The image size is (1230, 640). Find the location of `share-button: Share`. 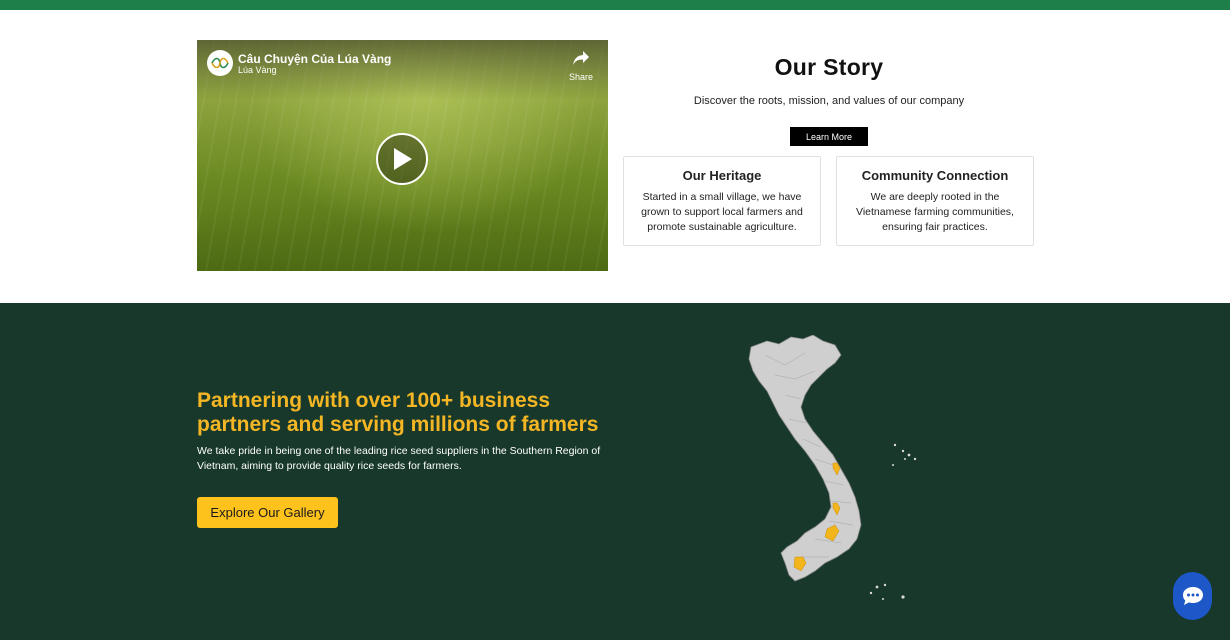

share-button: Share is located at coordinates (581, 66).